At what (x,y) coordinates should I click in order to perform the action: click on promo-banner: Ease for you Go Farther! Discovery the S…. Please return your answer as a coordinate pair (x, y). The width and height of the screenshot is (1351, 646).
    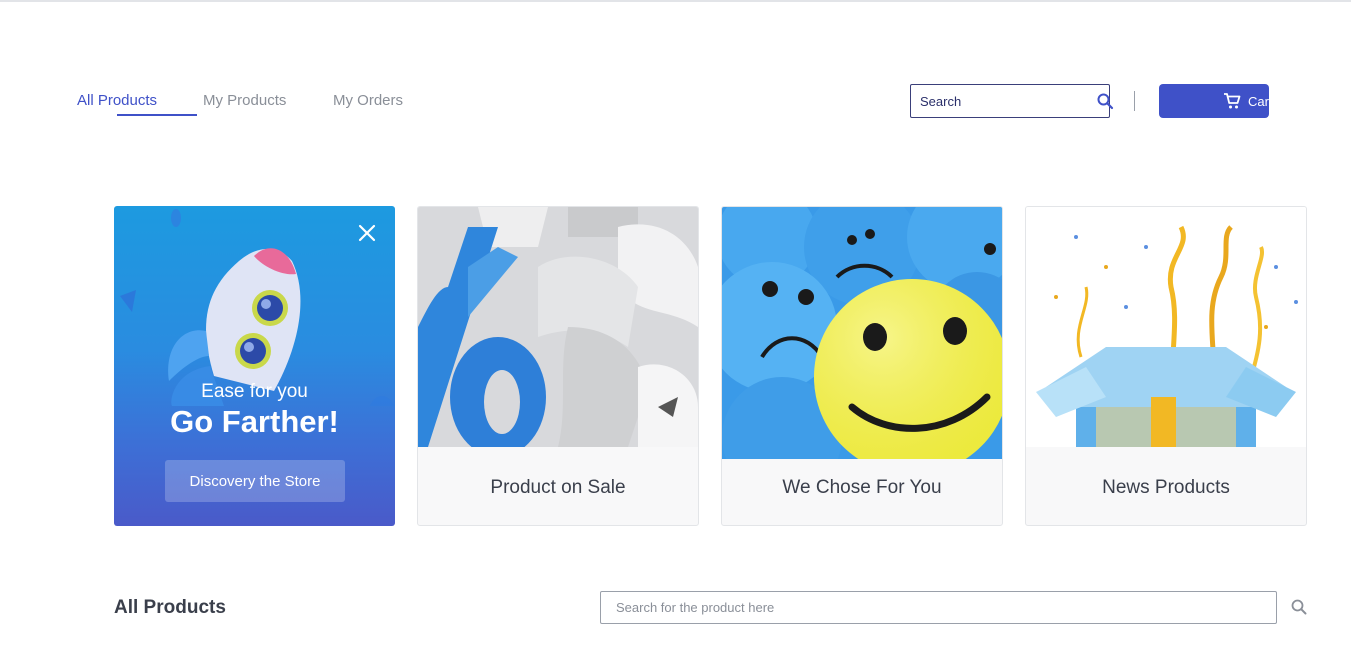
    Looking at the image, I should click on (254, 366).